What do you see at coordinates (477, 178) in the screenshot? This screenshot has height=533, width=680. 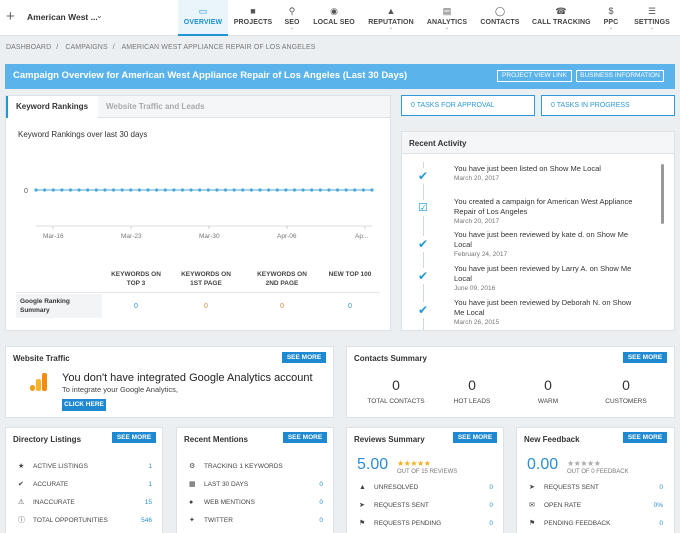 I see `activity-date: March 20, 2017` at bounding box center [477, 178].